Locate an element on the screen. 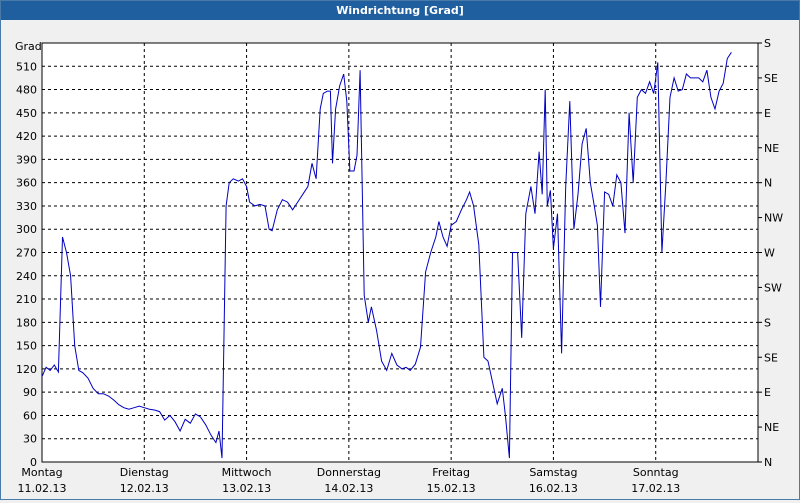 The image size is (800, 503). x-tick-day: Dienstag is located at coordinates (144, 472).